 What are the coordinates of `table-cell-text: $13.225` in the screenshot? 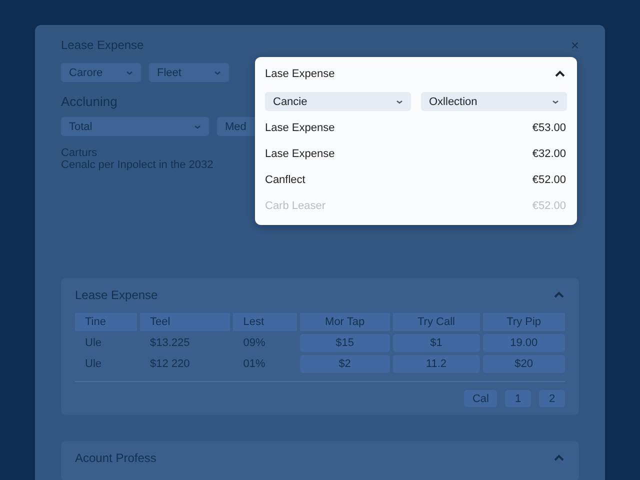 It's located at (169, 343).